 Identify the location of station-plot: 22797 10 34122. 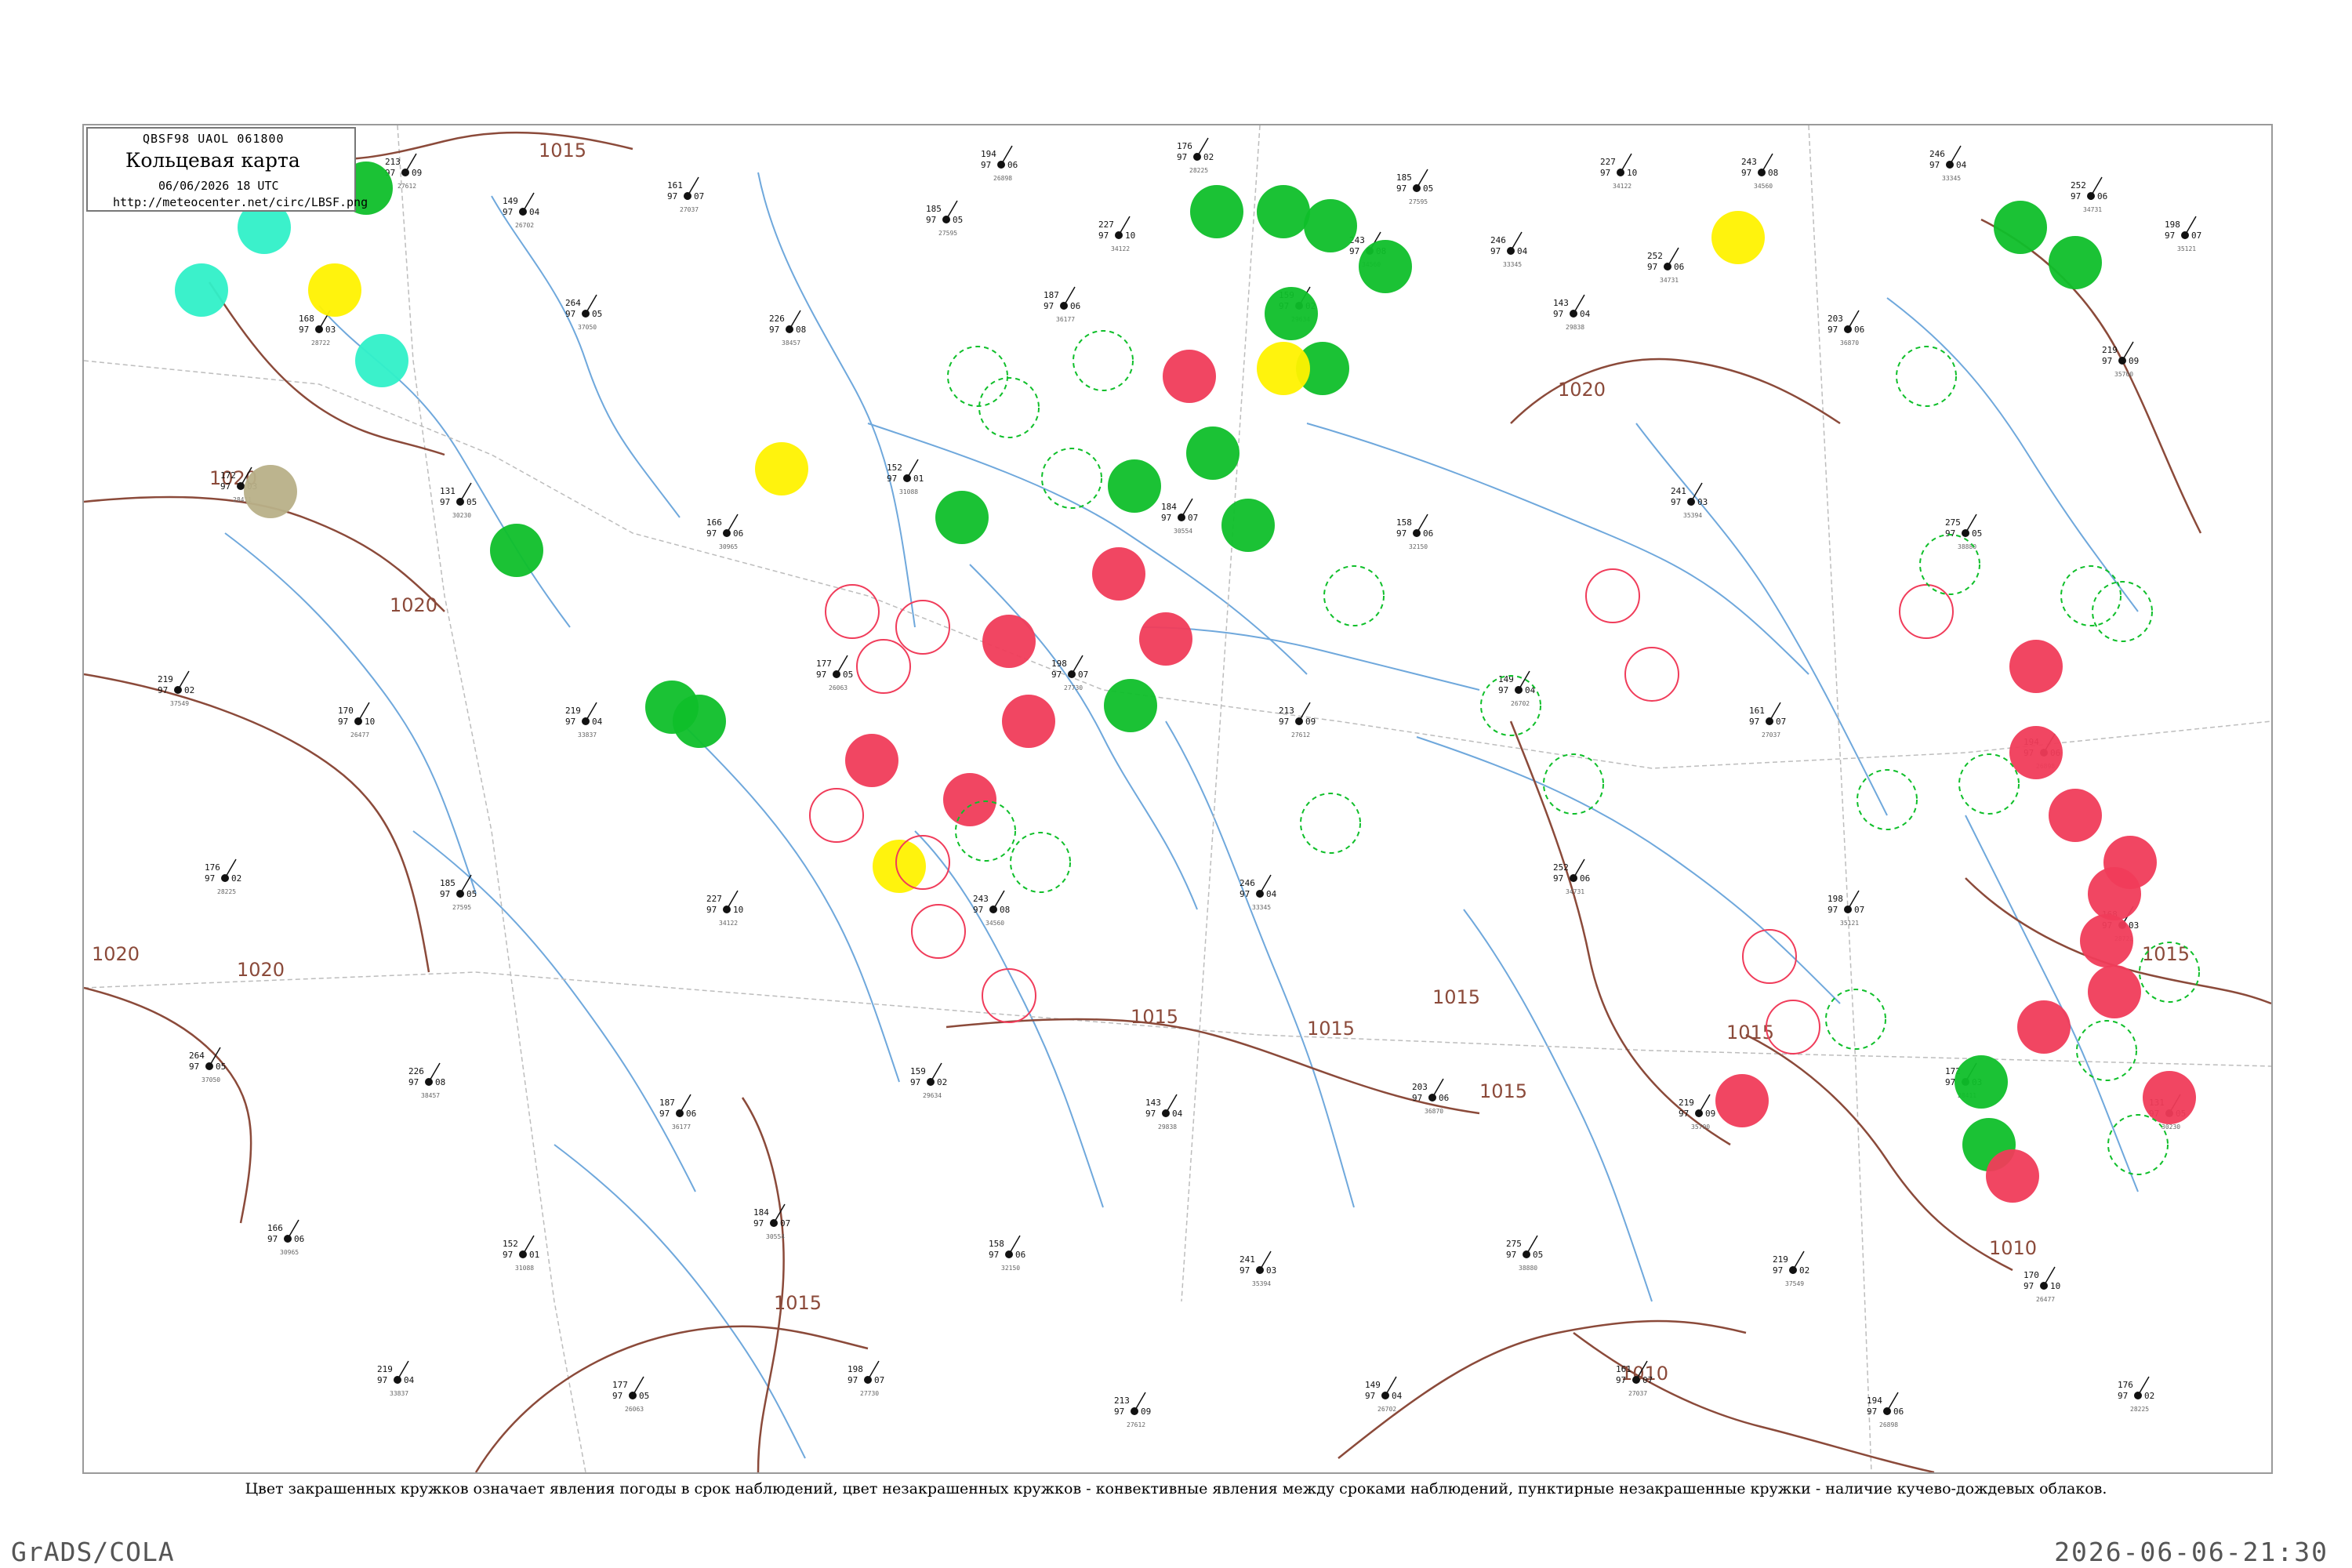
(1116, 234).